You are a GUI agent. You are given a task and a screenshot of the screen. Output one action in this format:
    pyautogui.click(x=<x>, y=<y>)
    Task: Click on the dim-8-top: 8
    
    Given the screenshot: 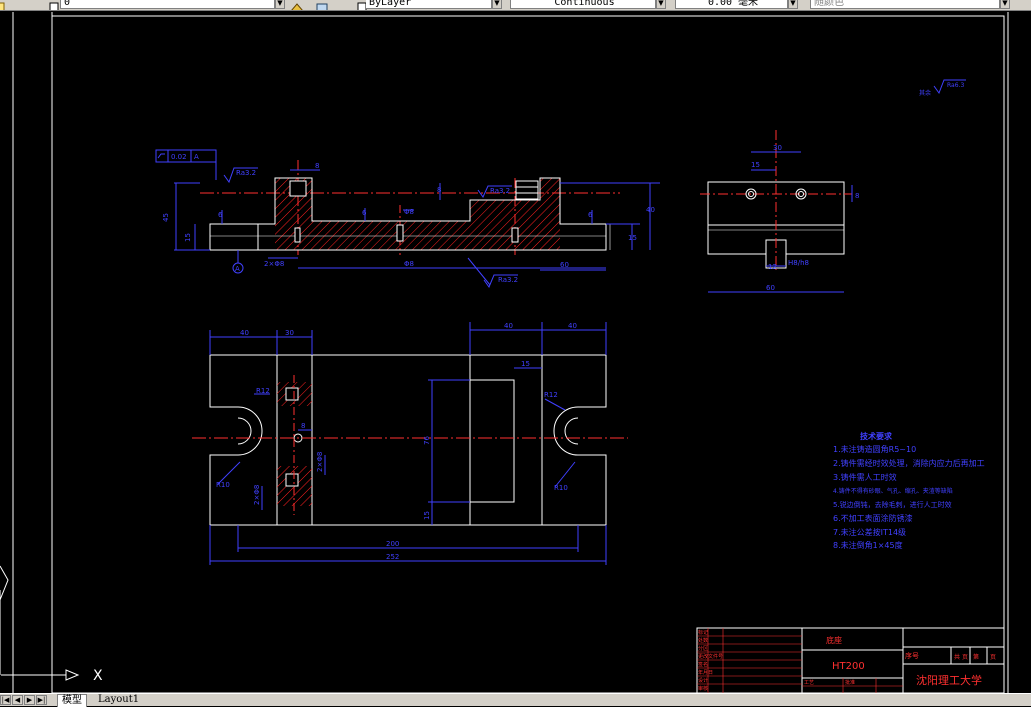 What is the action you would take?
    pyautogui.click(x=317, y=166)
    